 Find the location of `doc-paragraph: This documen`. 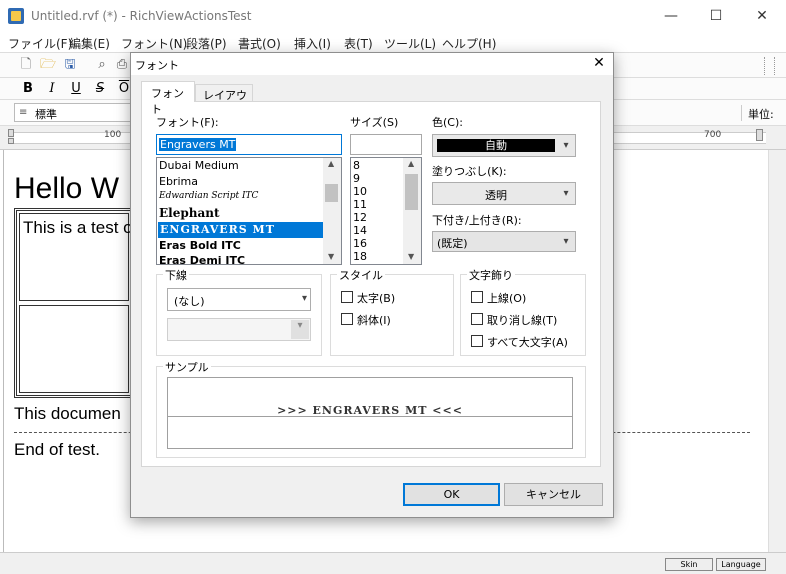

doc-paragraph: This documen is located at coordinates (67, 413).